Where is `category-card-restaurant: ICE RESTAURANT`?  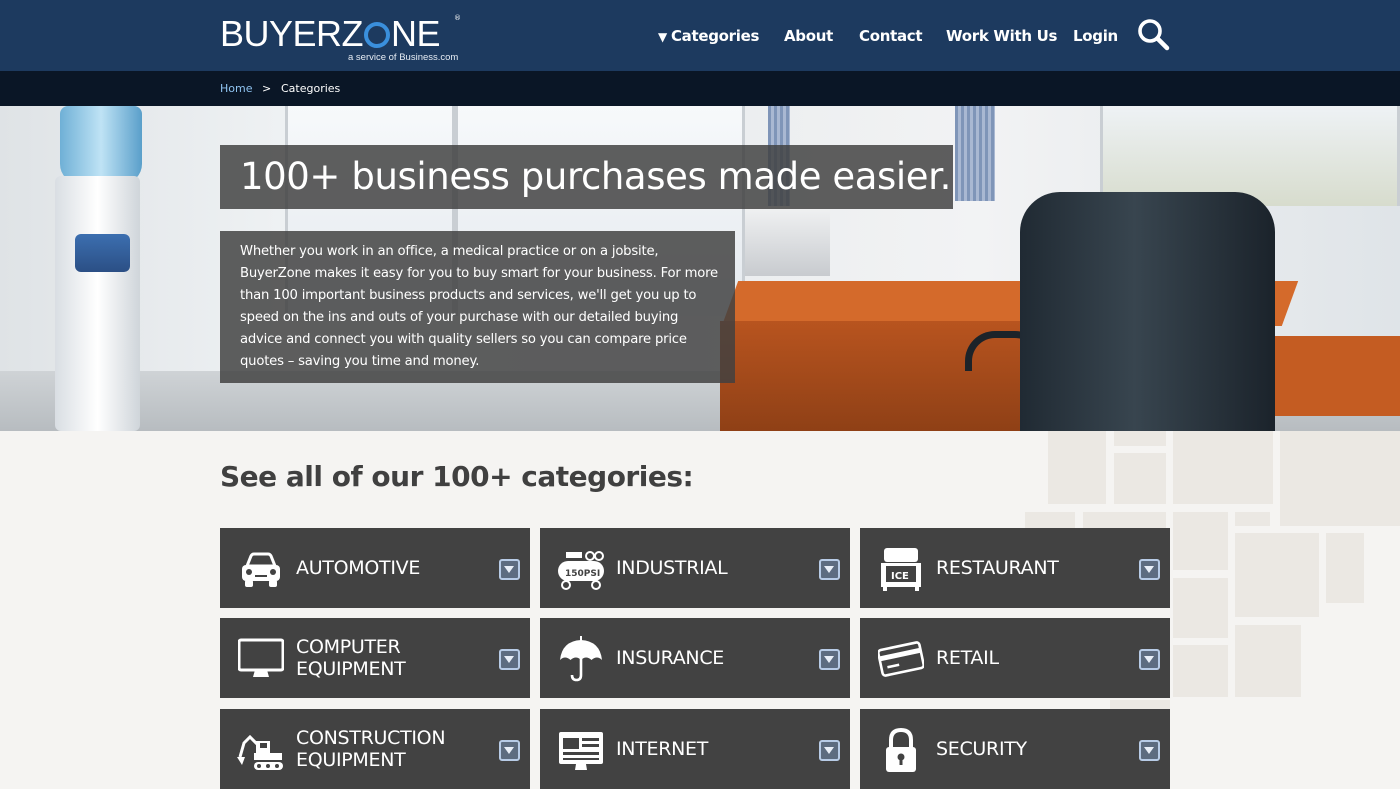
category-card-restaurant: ICE RESTAURANT is located at coordinates (1015, 568).